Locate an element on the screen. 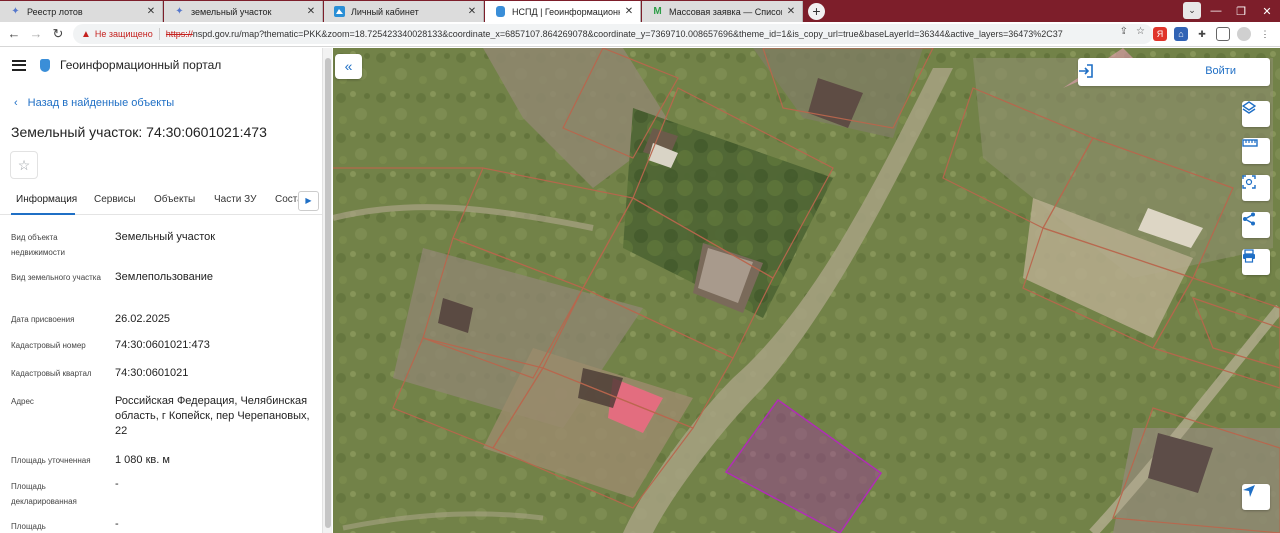 This screenshot has width=1280, height=533. warning-icon: ▲ is located at coordinates (86, 34).